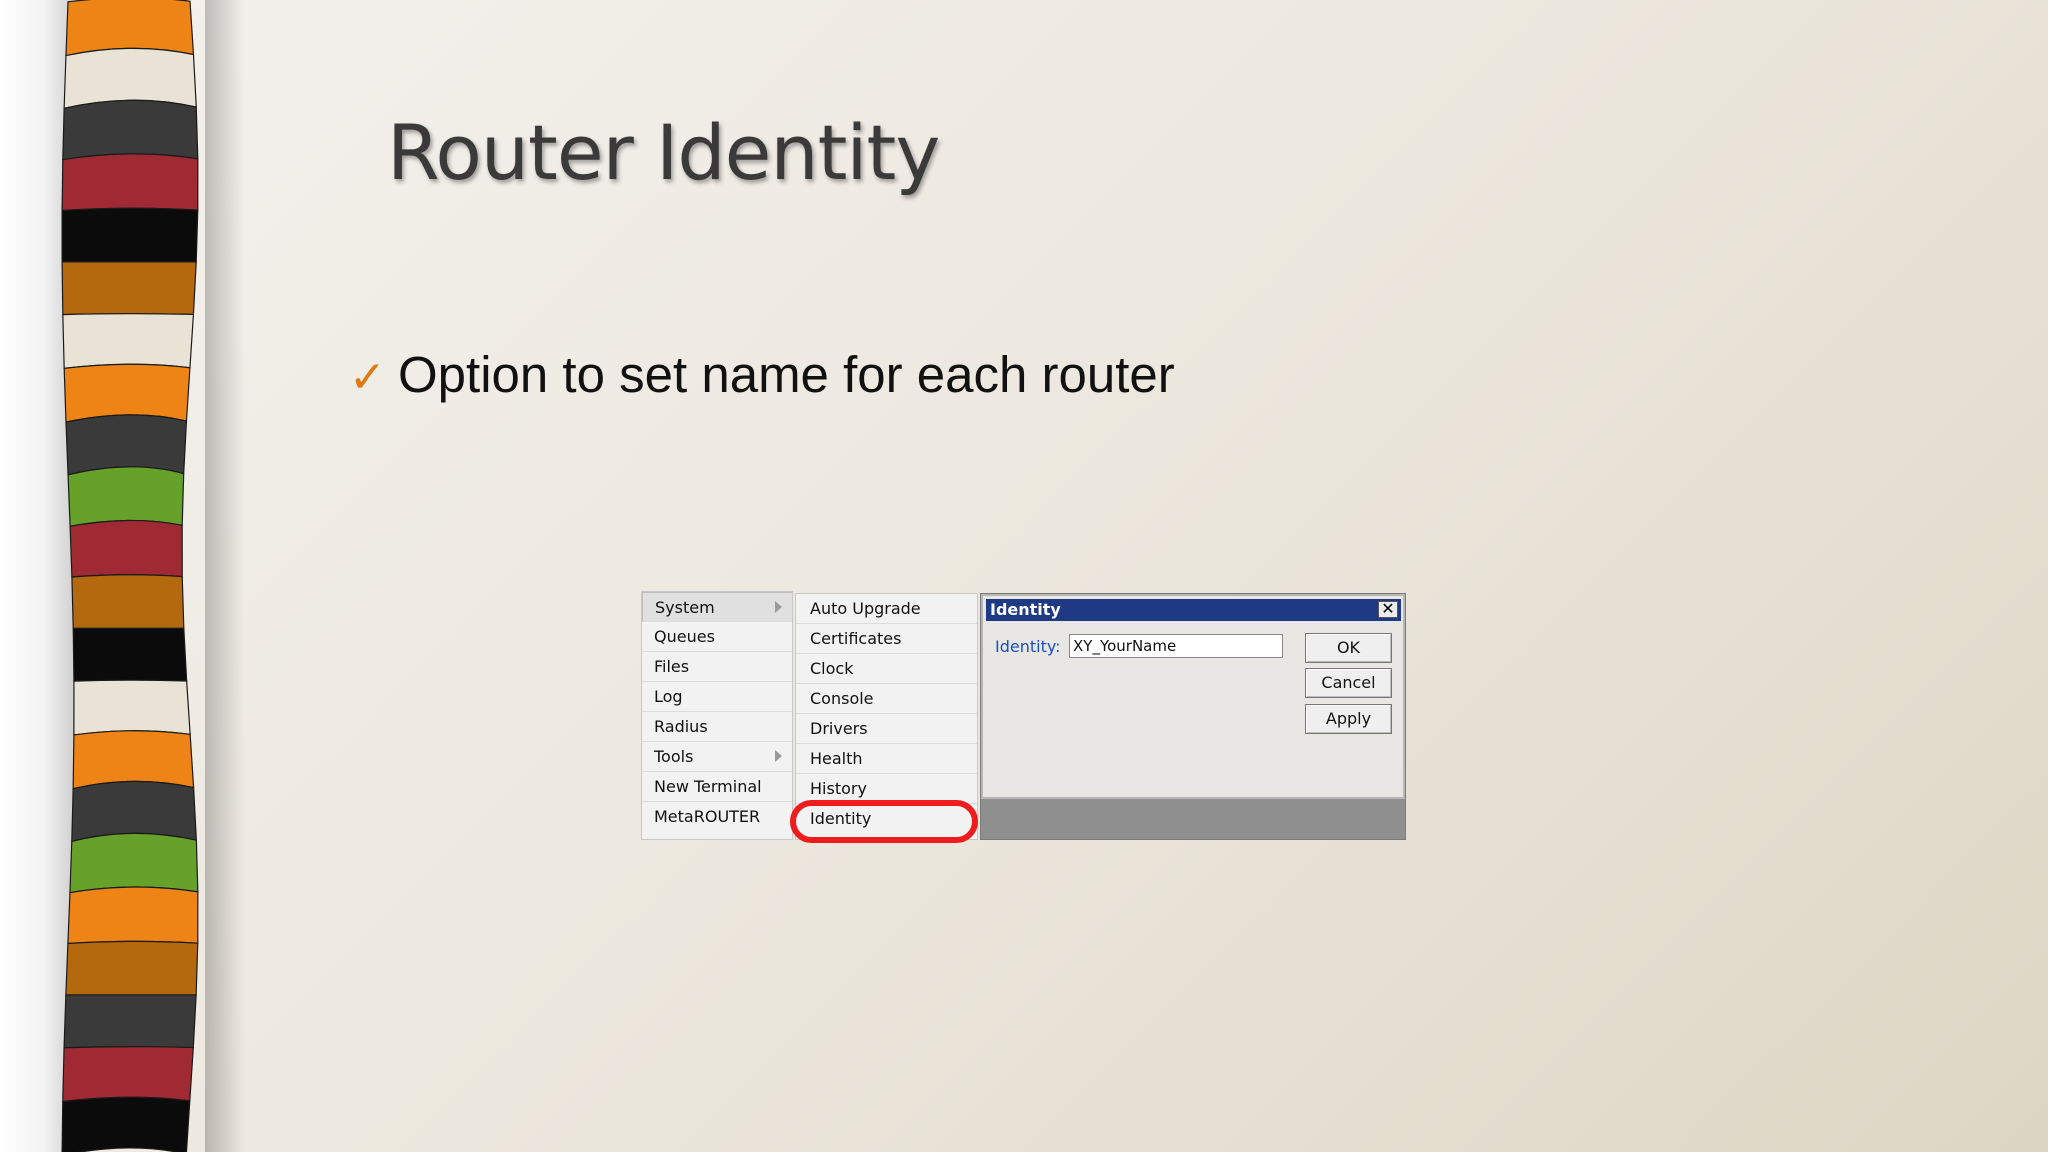 Image resolution: width=2048 pixels, height=1152 pixels. I want to click on submenu-item-label: Health, so click(836, 758).